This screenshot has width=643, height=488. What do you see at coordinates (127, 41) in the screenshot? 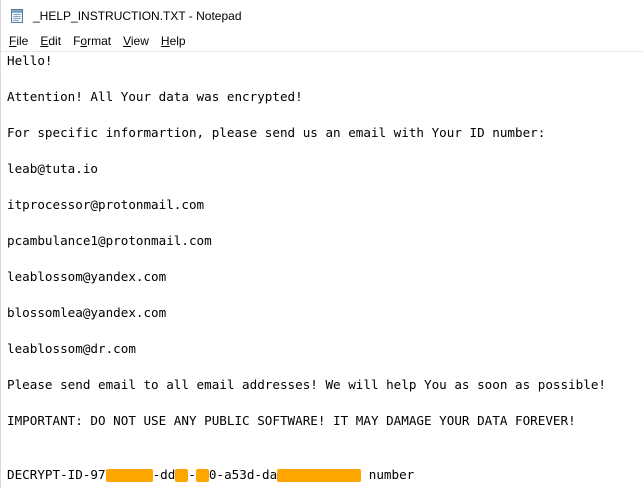
I see `menu-view-accel: V` at bounding box center [127, 41].